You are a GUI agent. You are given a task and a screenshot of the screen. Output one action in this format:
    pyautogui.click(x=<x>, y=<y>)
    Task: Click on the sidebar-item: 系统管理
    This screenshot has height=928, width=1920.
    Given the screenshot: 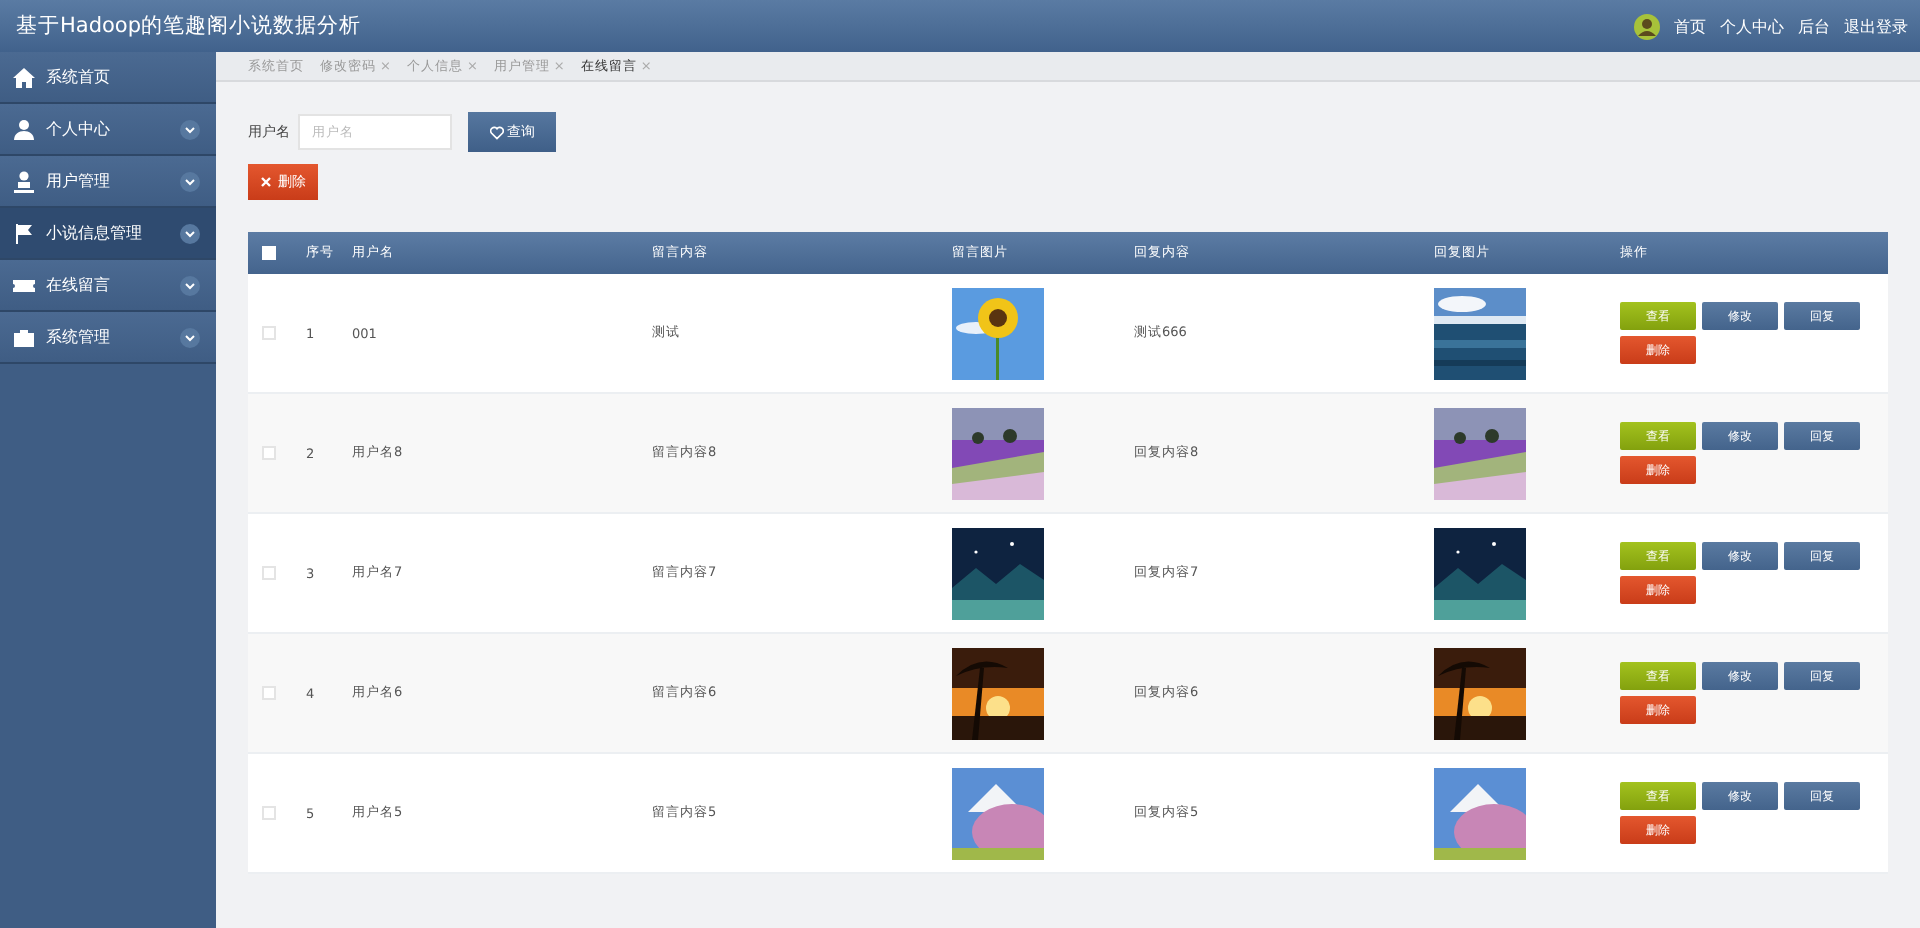 What is the action you would take?
    pyautogui.click(x=108, y=338)
    